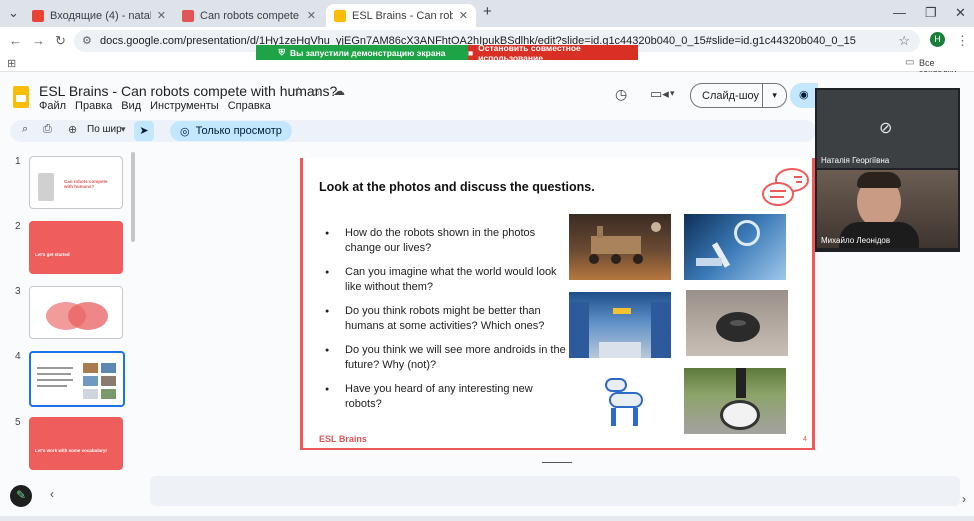 The height and width of the screenshot is (521, 974). I want to click on toolbar: ⌕ ⎙ ⊕ По шир ▾ ➤ ◎ Только просмотр, so click(413, 131).